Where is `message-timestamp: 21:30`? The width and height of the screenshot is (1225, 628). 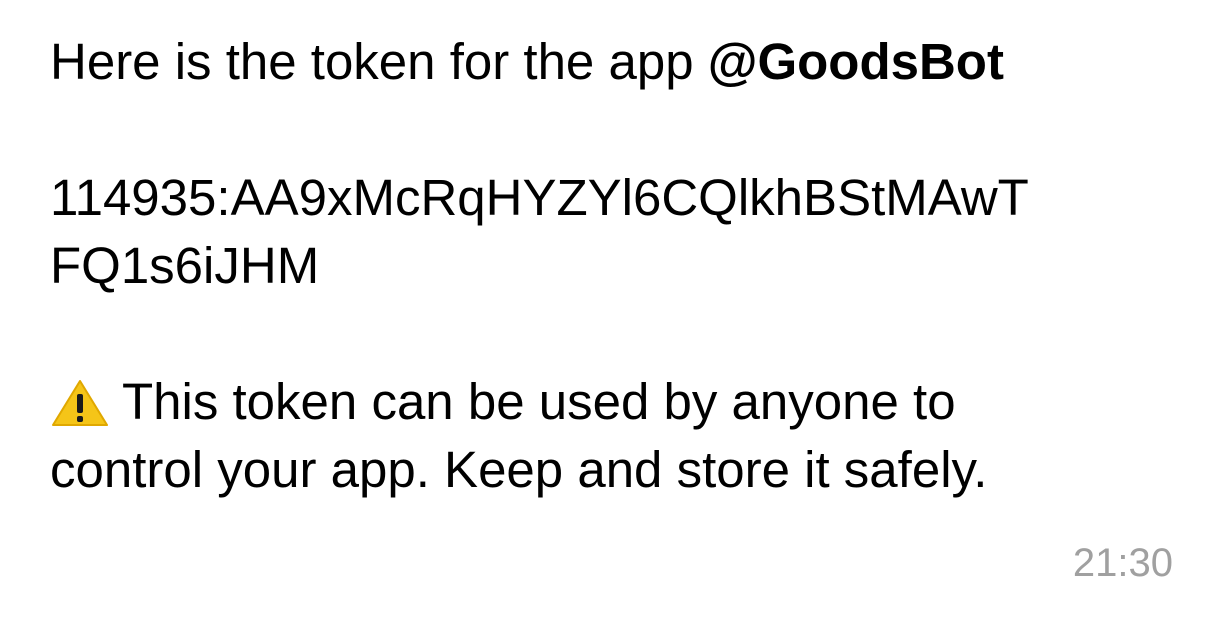
message-timestamp: 21:30 is located at coordinates (1122, 563).